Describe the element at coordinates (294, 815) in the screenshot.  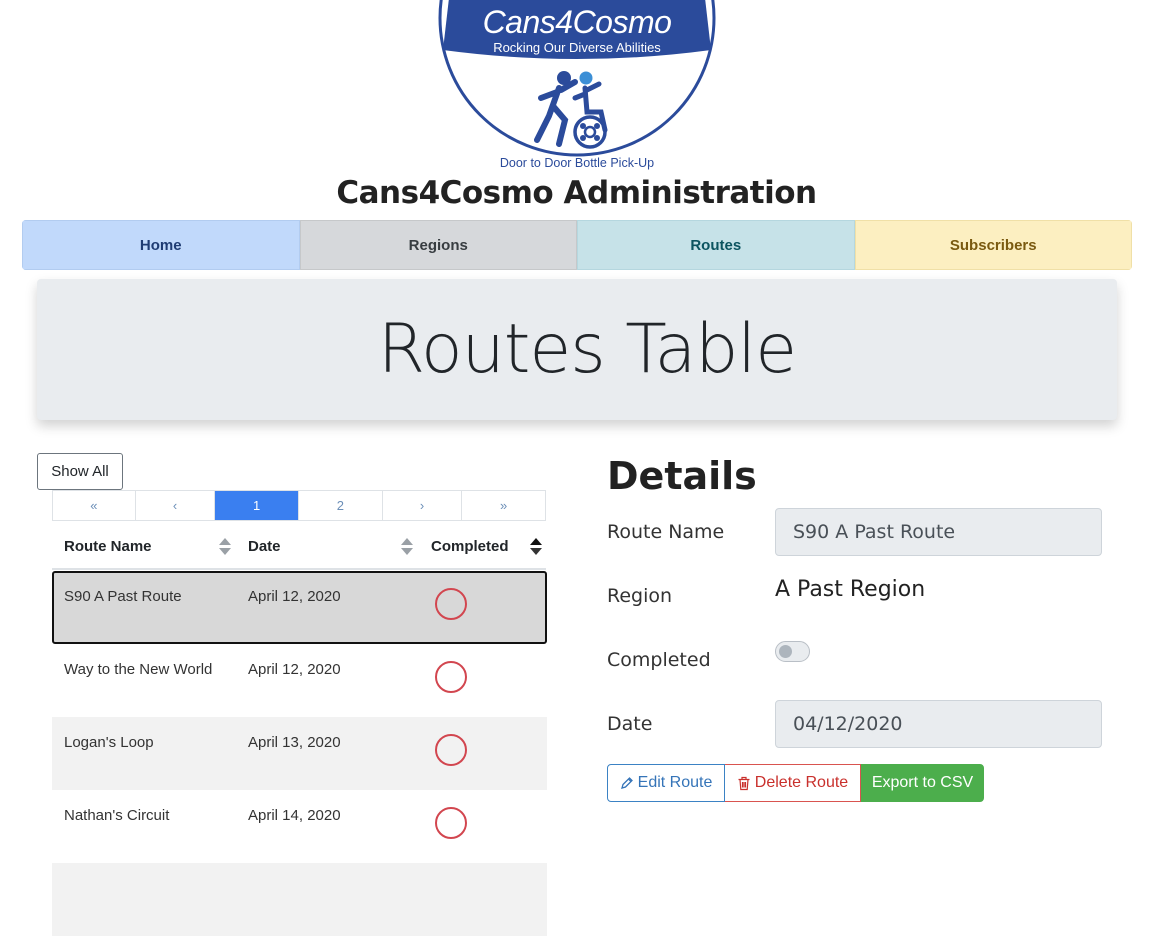
I see `route-date-cell: April 14, 2020` at that location.